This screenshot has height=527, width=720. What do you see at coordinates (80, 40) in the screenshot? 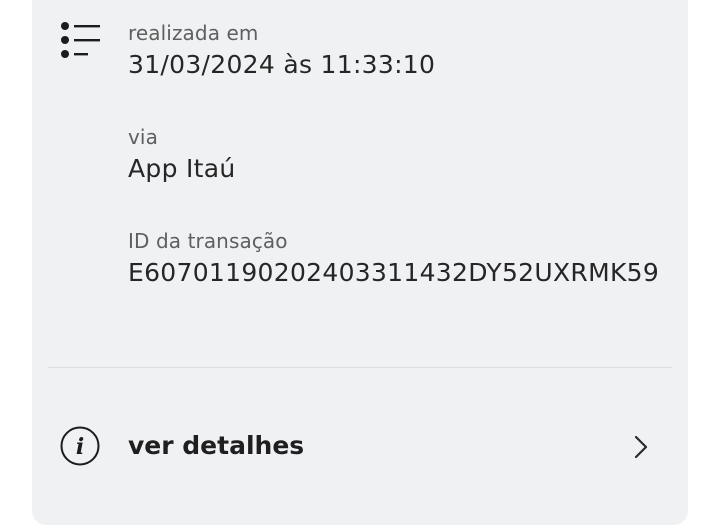
I see `list-icon` at bounding box center [80, 40].